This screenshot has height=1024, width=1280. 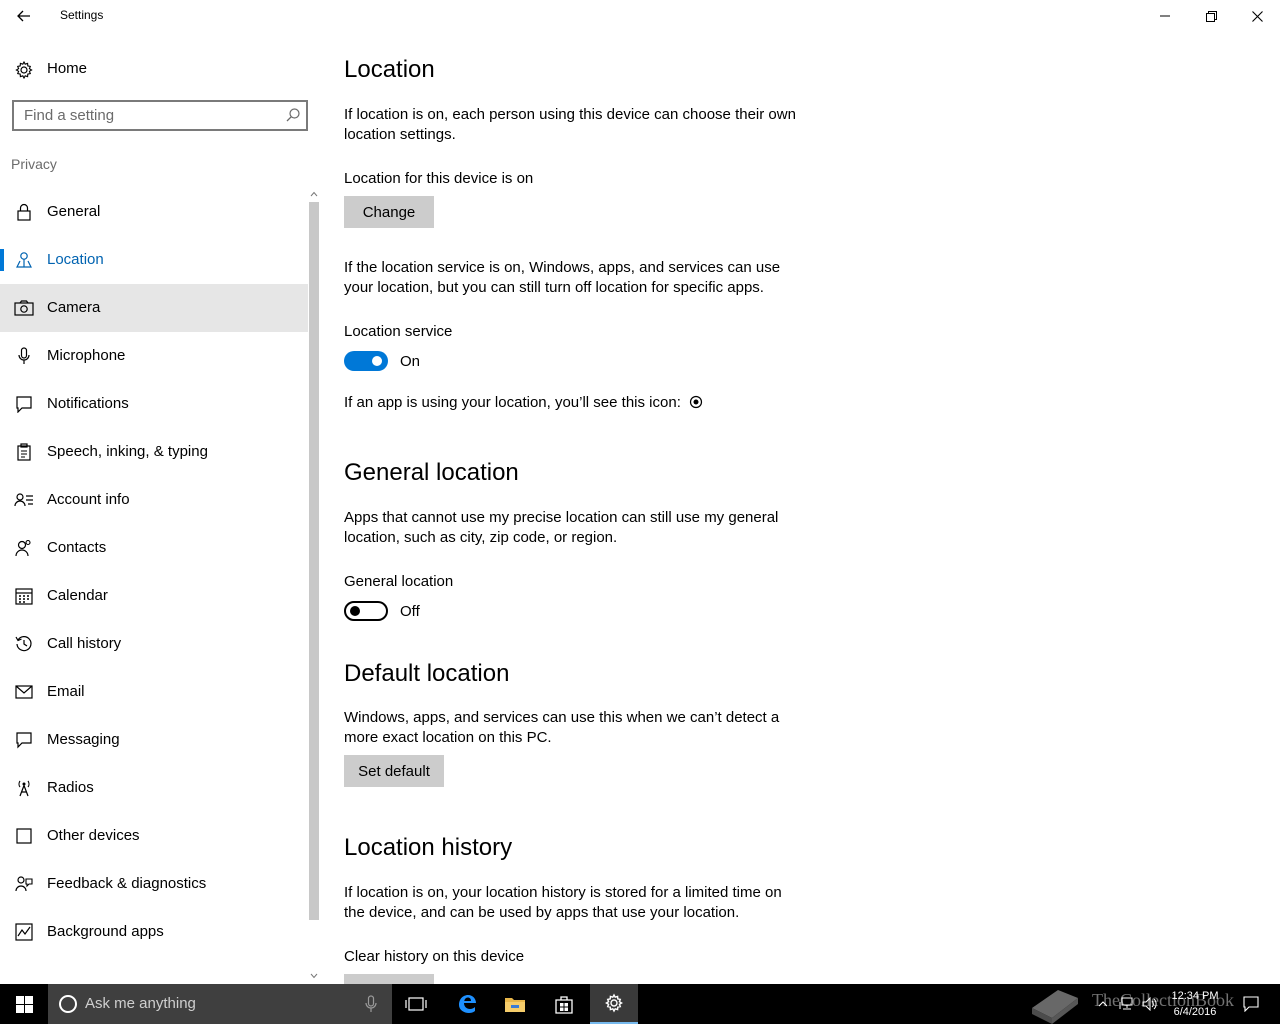 I want to click on window-title: Settings, so click(x=82, y=15).